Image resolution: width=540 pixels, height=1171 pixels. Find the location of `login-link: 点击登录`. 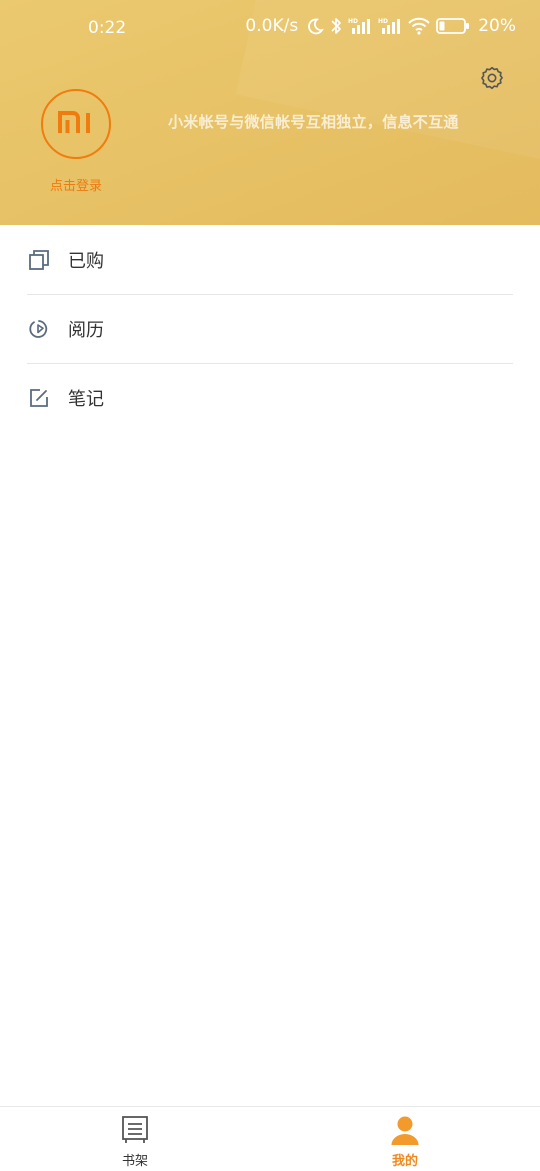

login-link: 点击登录 is located at coordinates (76, 184).